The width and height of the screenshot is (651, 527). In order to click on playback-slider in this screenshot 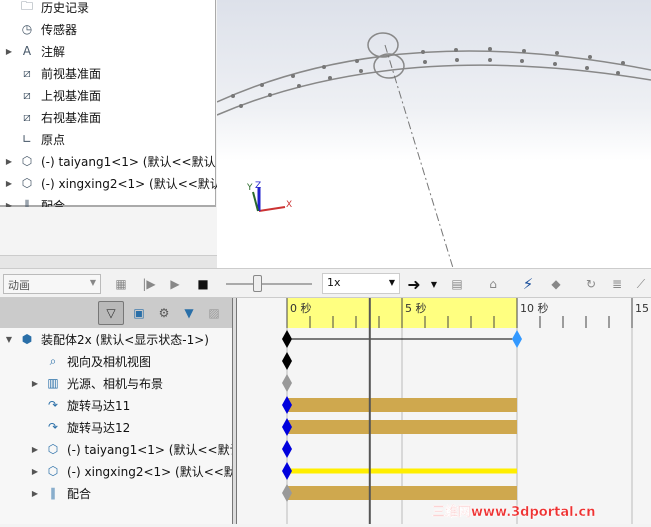, I will do `click(269, 283)`.